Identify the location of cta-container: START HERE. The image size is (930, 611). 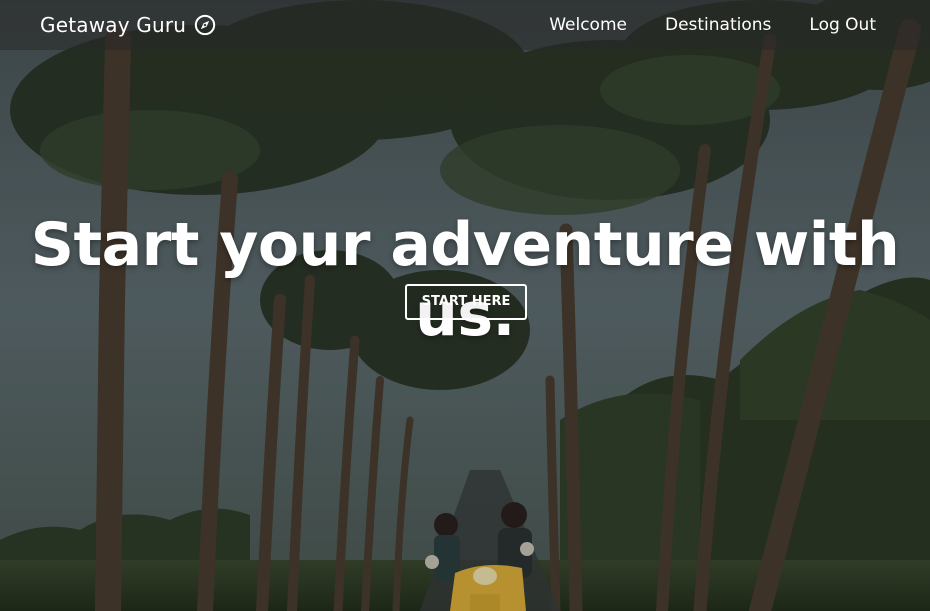
(465, 302).